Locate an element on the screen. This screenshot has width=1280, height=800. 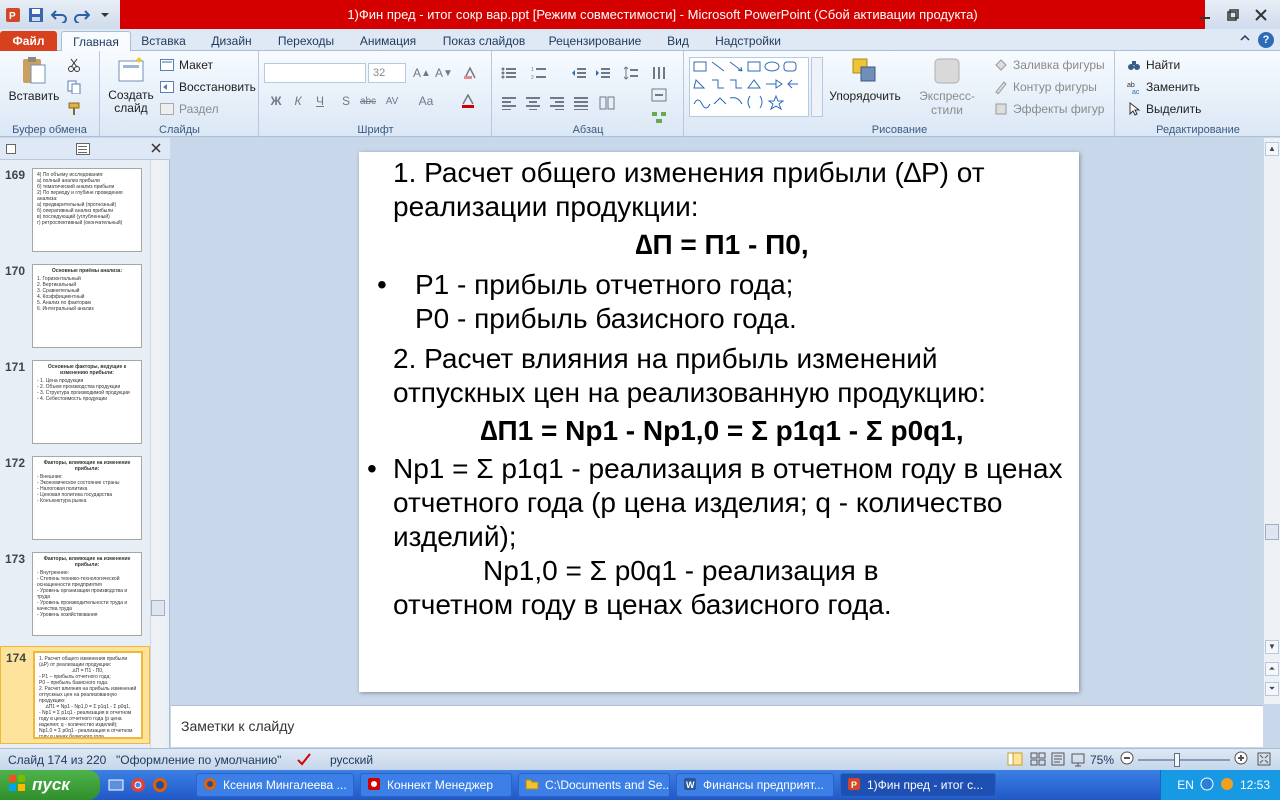
char-spacing-icon: AV is located at coordinates (392, 101).